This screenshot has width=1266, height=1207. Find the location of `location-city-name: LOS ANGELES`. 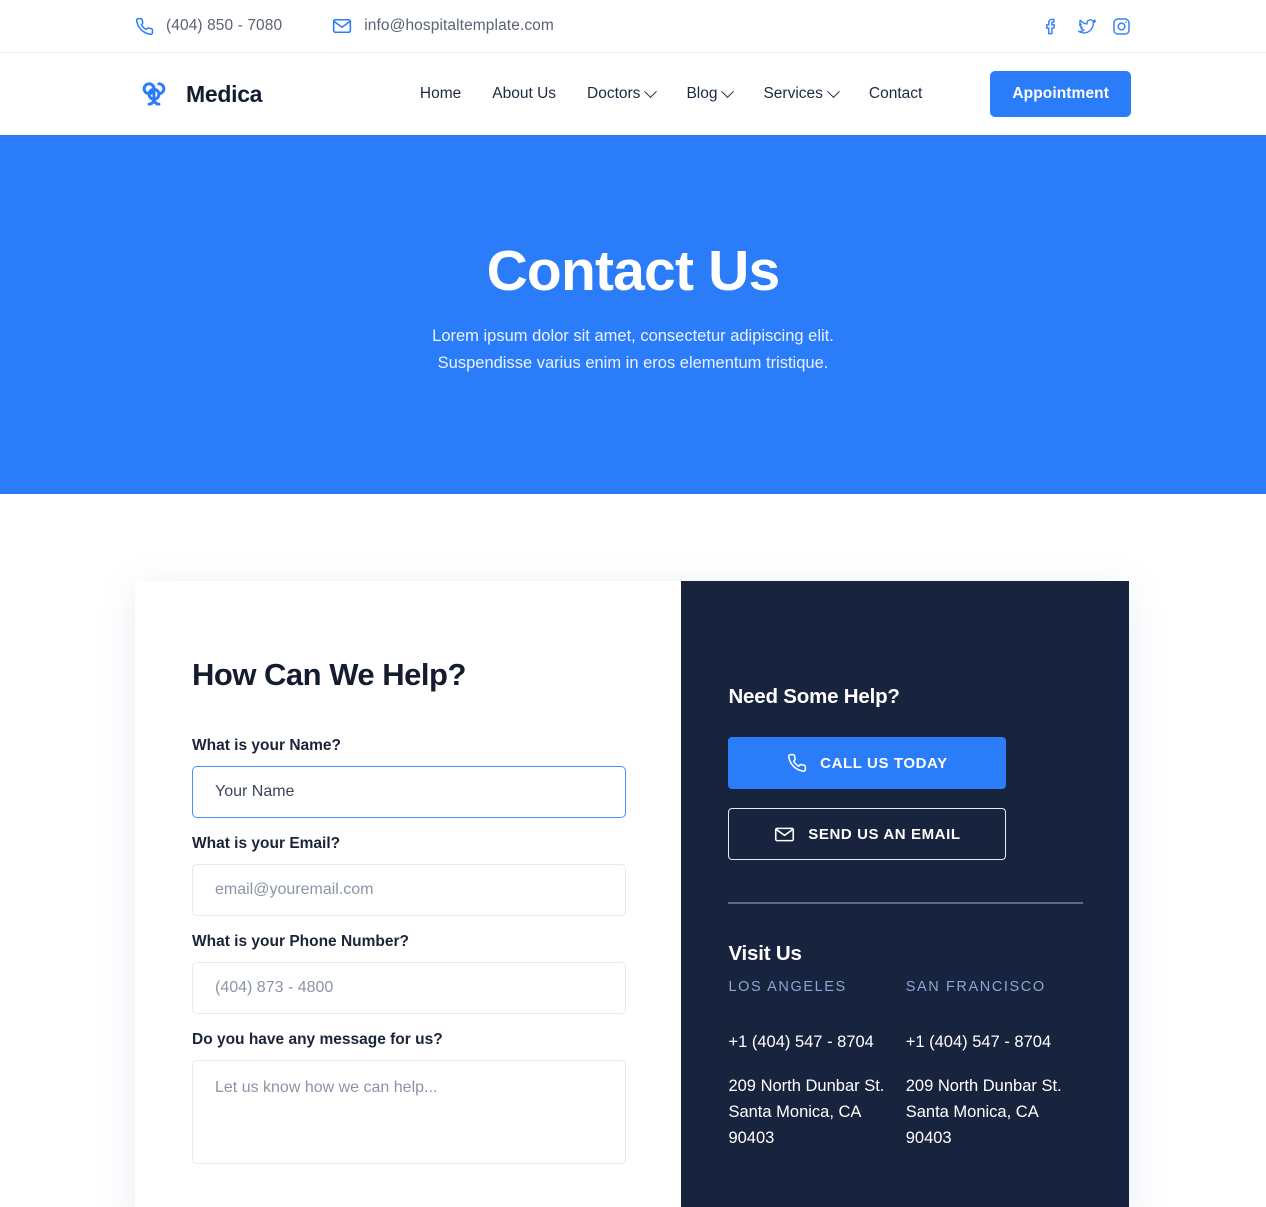

location-city-name: LOS ANGELES is located at coordinates (787, 986).